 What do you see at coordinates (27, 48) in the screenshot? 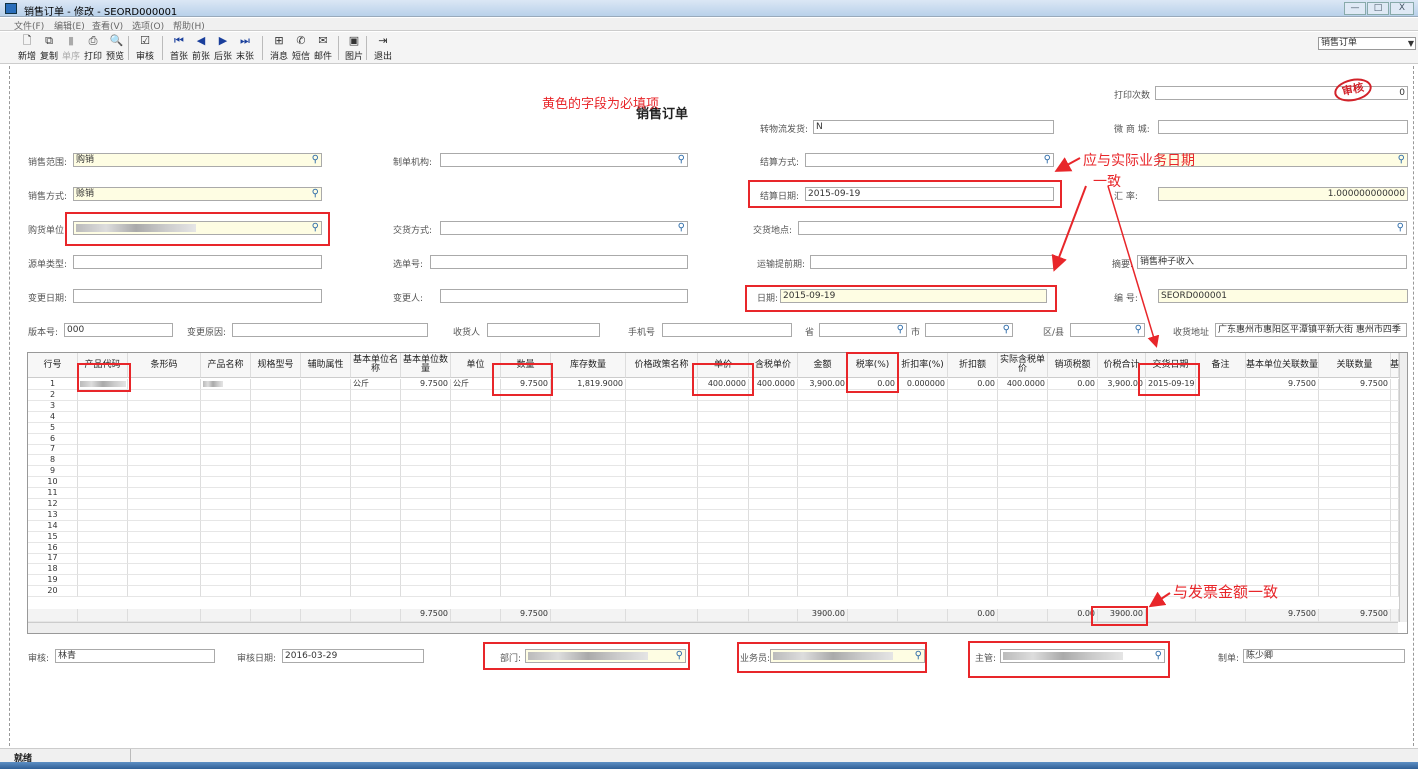
I see `toolbar-button-new-file: 🗋 新增` at bounding box center [27, 48].